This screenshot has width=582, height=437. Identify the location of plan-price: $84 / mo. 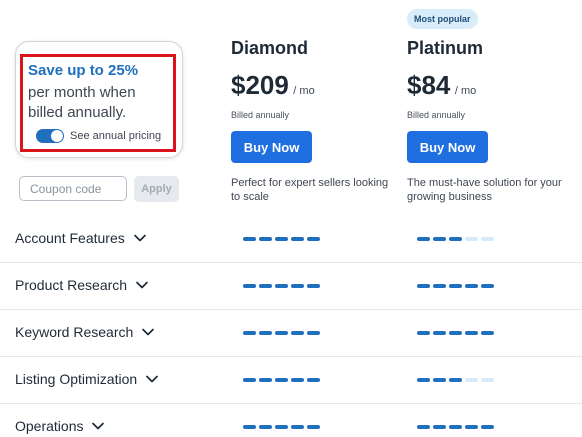
(441, 85).